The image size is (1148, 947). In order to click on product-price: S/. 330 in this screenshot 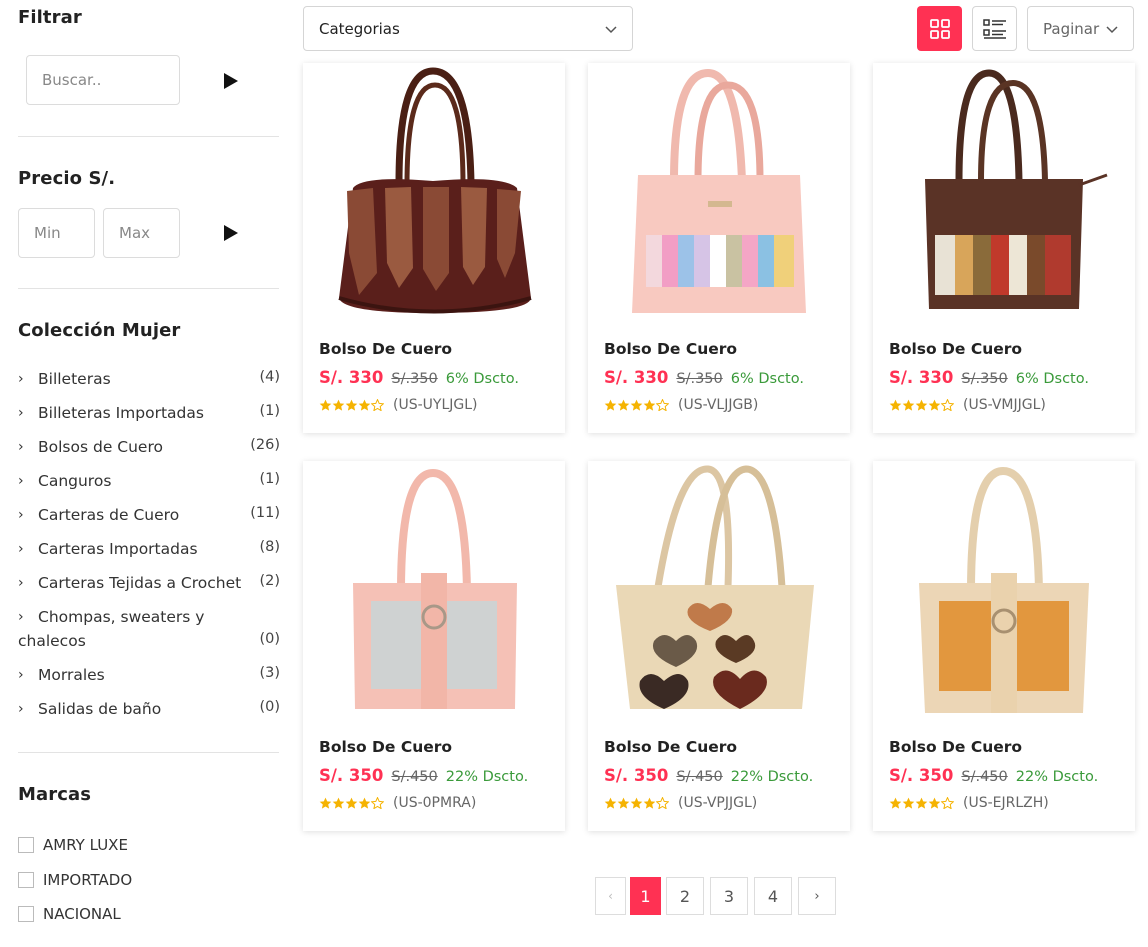, I will do `click(351, 377)`.